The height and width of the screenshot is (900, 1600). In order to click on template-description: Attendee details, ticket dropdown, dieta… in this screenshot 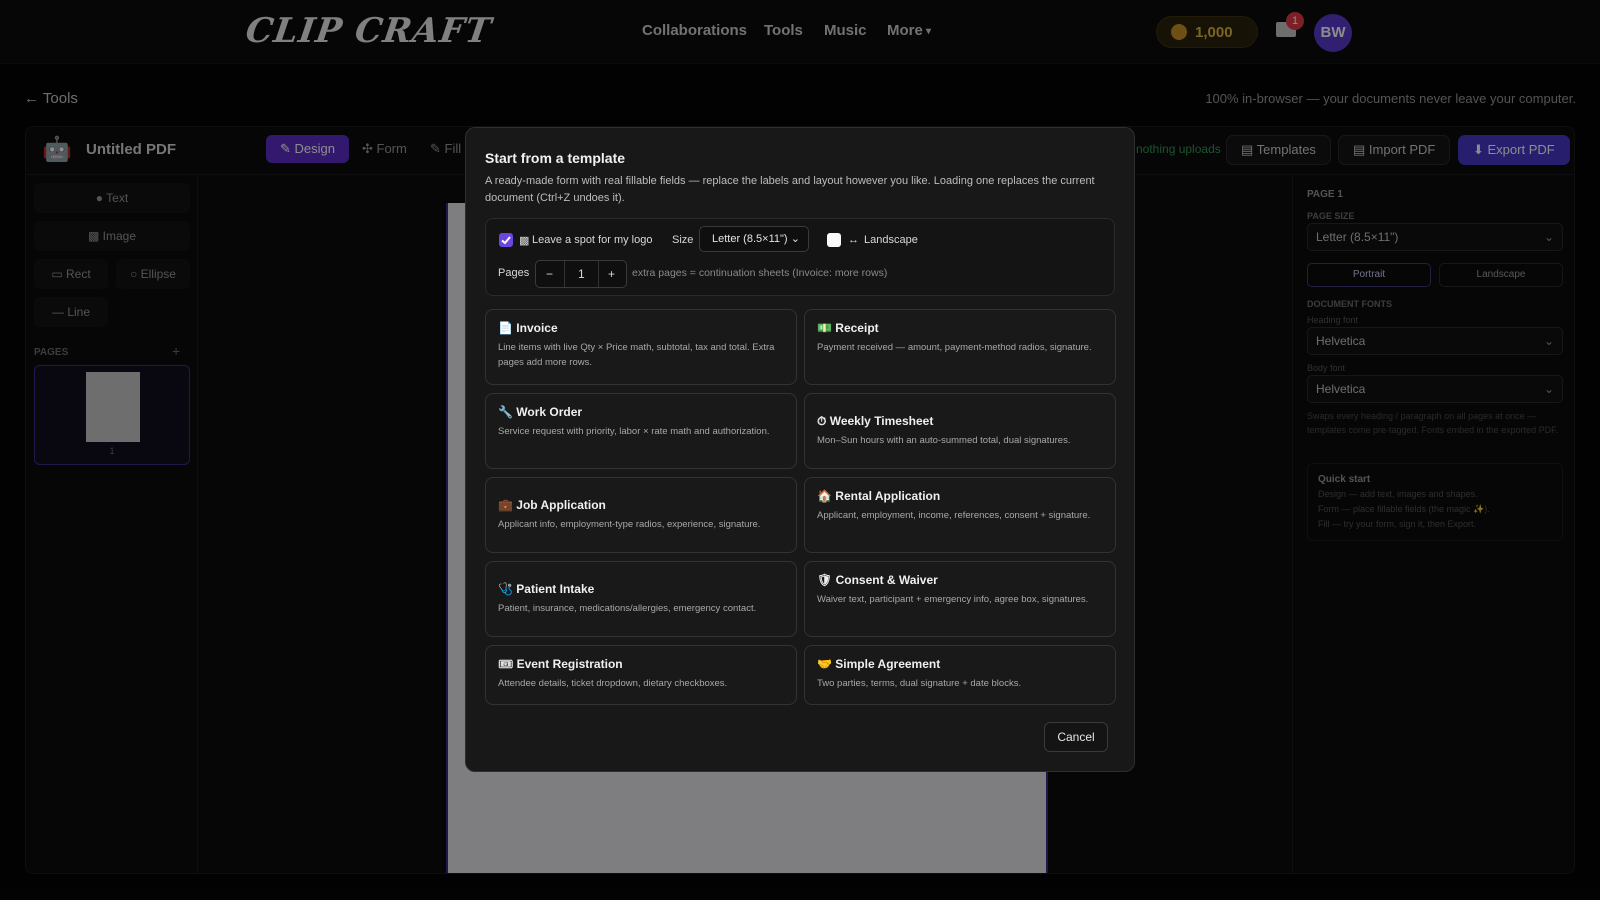, I will do `click(613, 683)`.